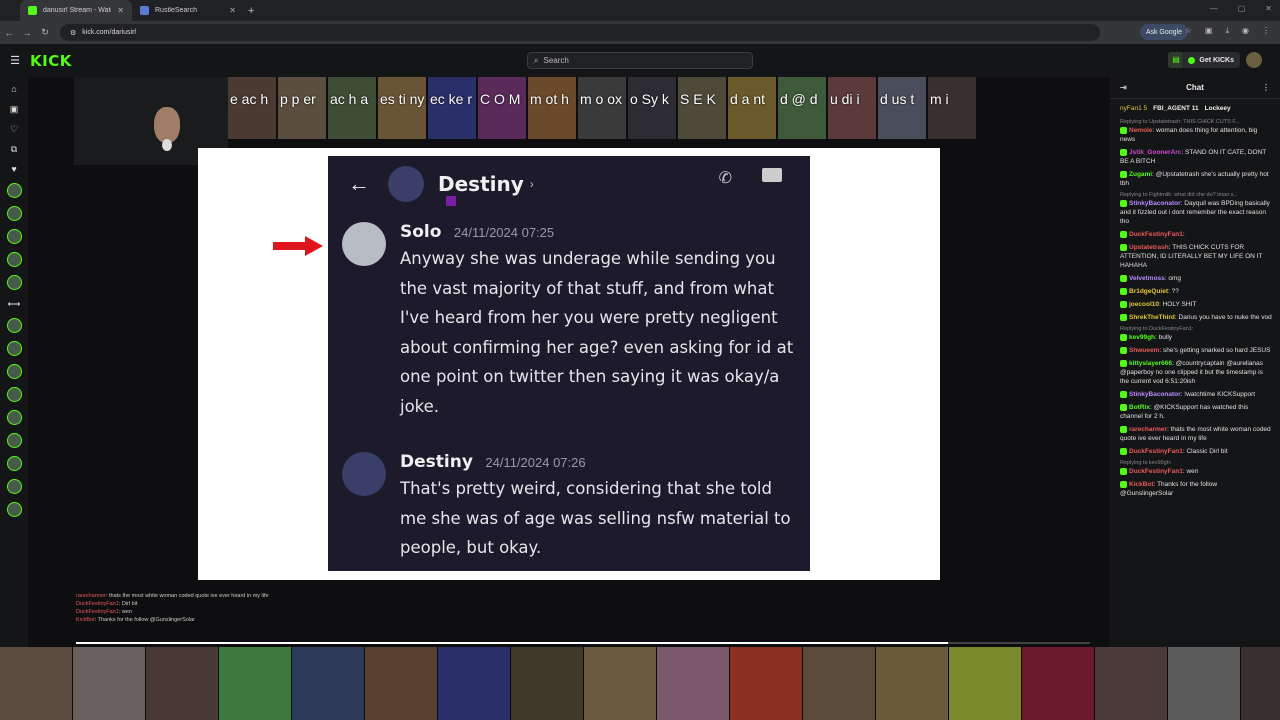  I want to click on reply-reference: Replying to kev99gh:, so click(1196, 463).